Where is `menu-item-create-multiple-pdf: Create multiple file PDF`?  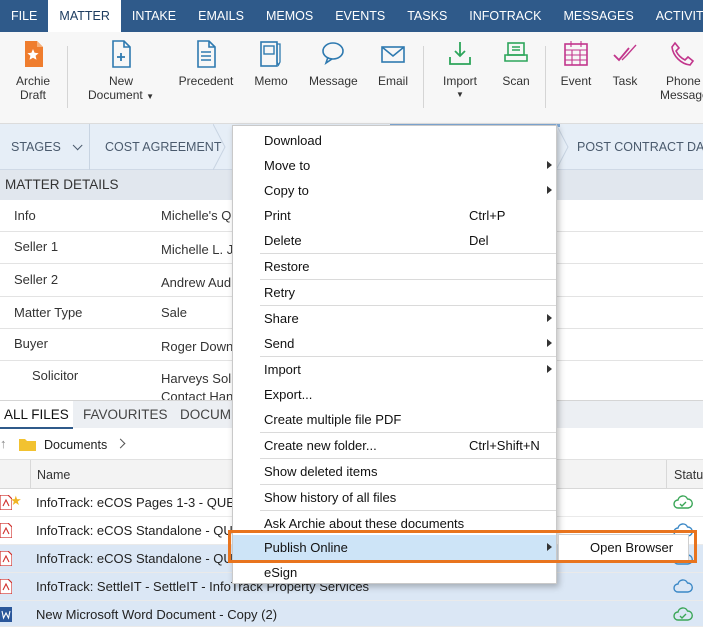 menu-item-create-multiple-pdf: Create multiple file PDF is located at coordinates (394, 419).